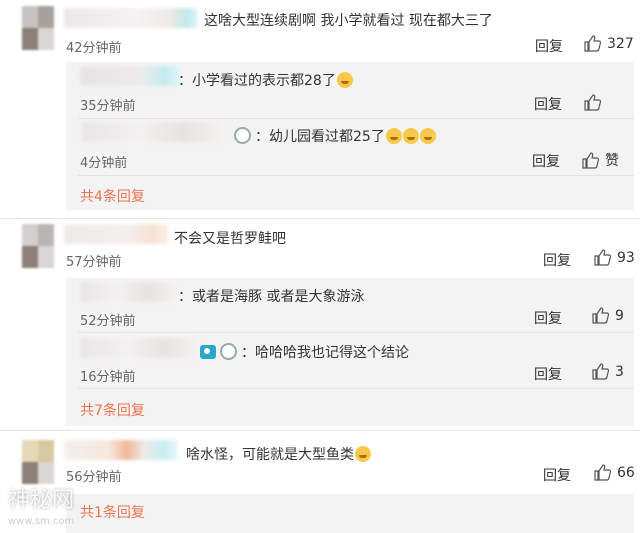 The height and width of the screenshot is (533, 640). What do you see at coordinates (94, 48) in the screenshot?
I see `comment-time: 42分钟前` at bounding box center [94, 48].